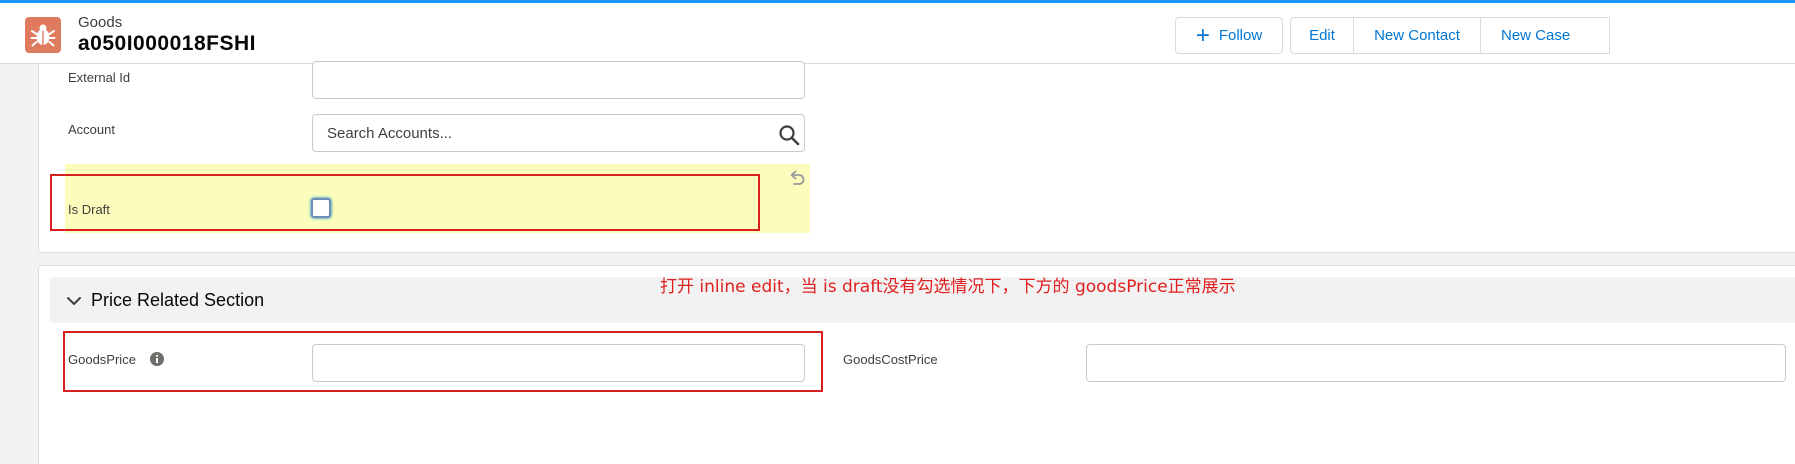 This screenshot has width=1795, height=464. Describe the element at coordinates (1240, 35) in the screenshot. I see `follow-button-label: Follow` at that location.